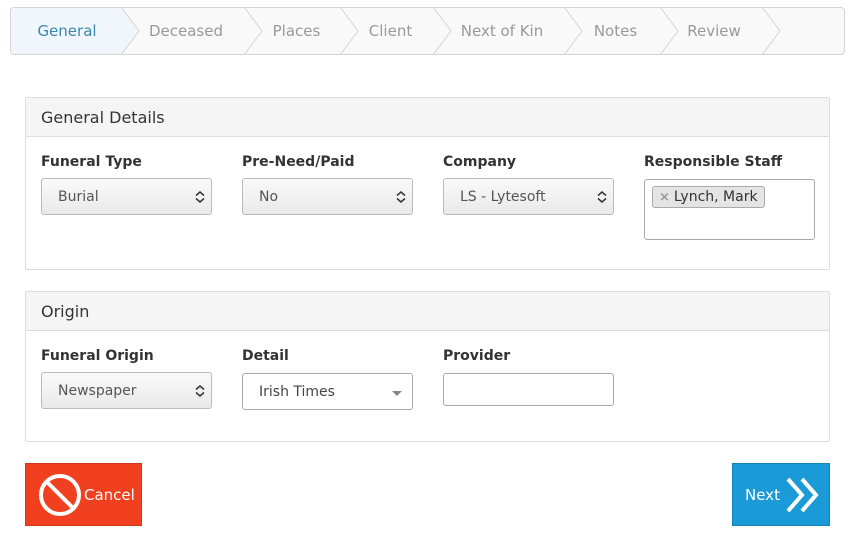 The width and height of the screenshot is (855, 550). Describe the element at coordinates (390, 31) in the screenshot. I see `tab-client-label: Client` at that location.